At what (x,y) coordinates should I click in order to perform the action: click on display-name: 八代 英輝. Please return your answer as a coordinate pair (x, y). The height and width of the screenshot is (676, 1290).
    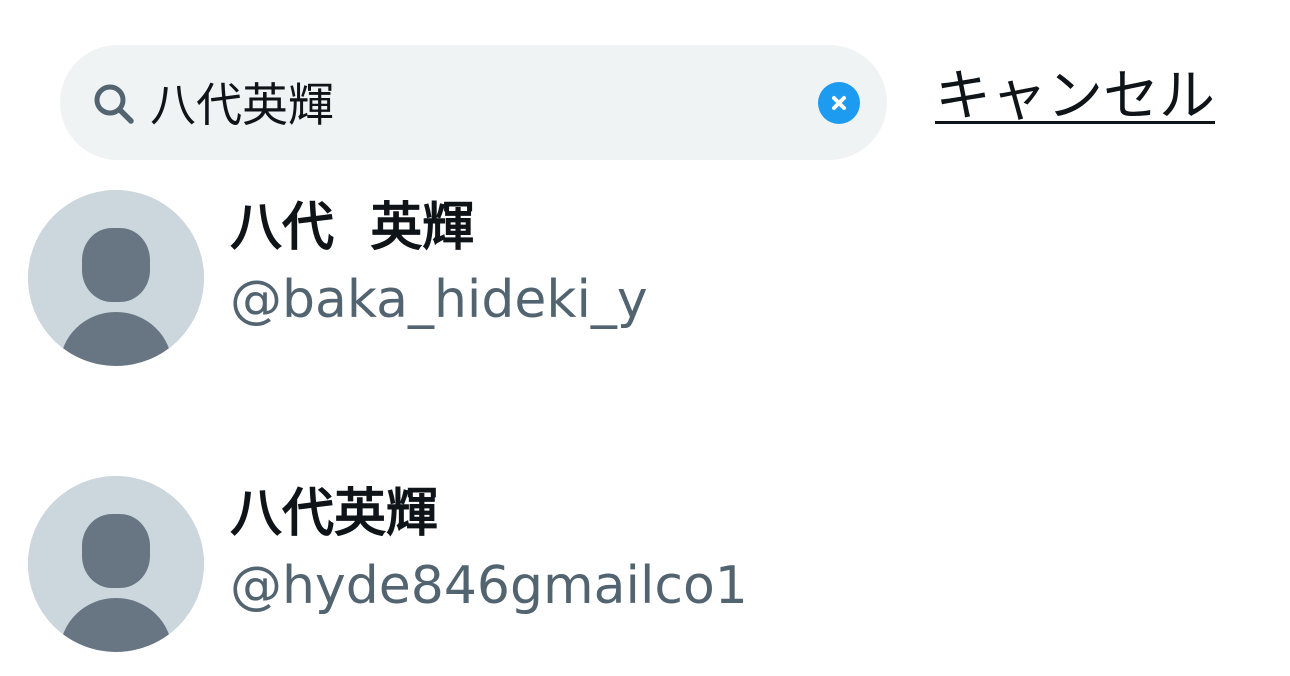
    Looking at the image, I should click on (352, 228).